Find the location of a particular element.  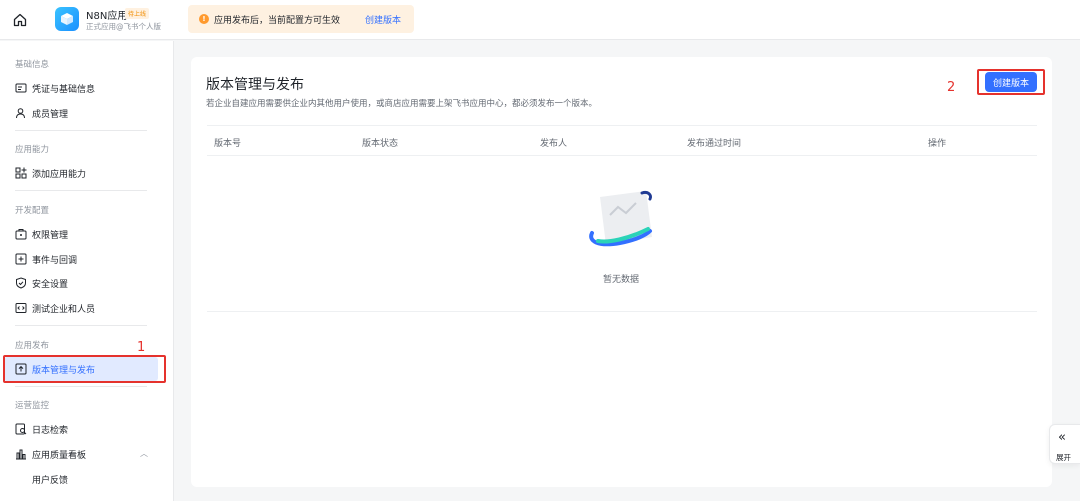

sidebar-item-feedback: 用户反馈 is located at coordinates (81, 479).